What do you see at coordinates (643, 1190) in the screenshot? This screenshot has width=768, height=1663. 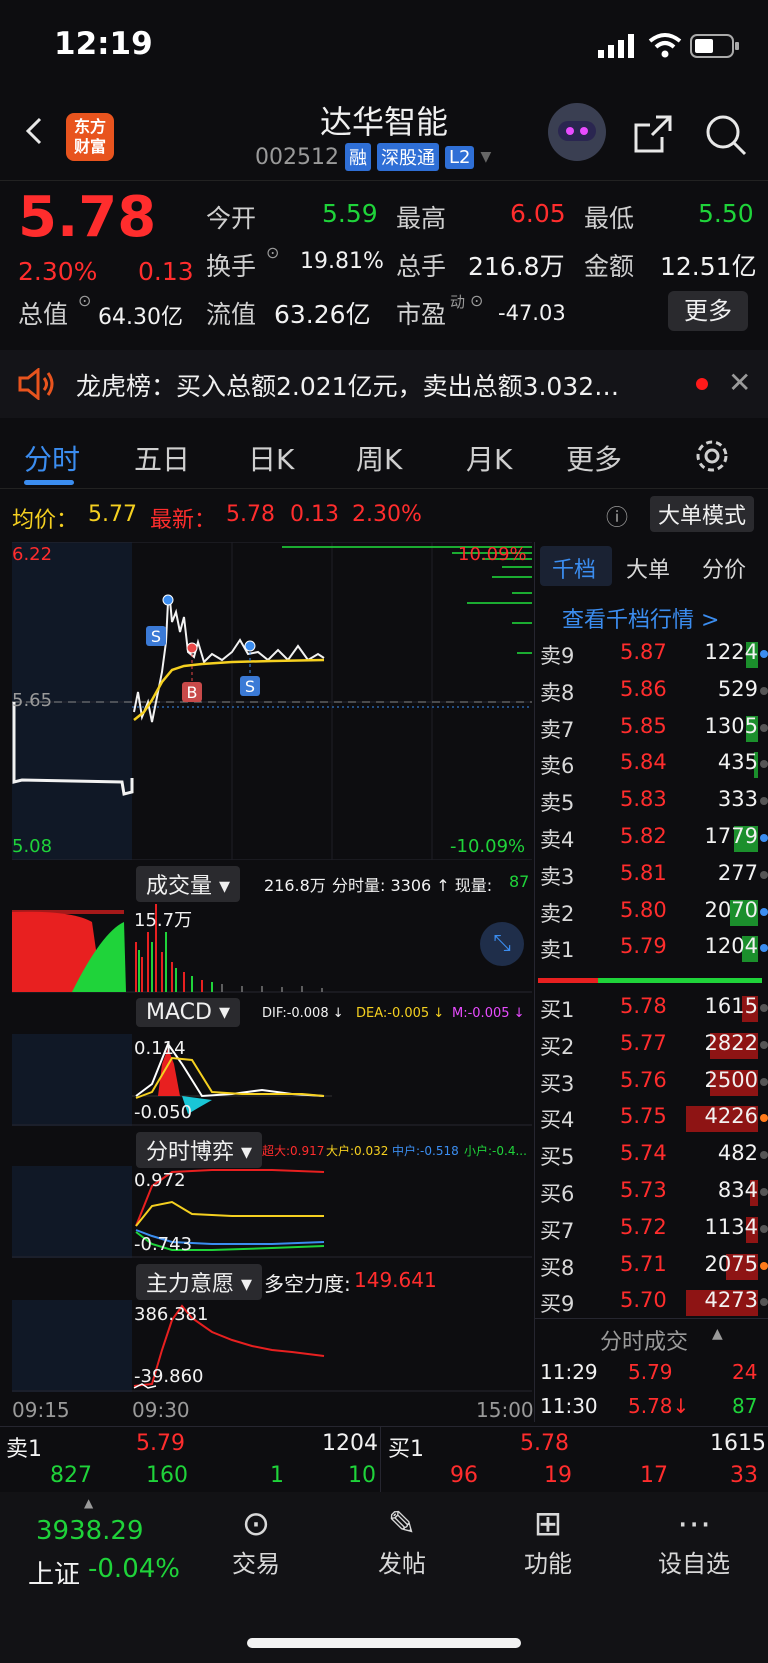 I see `row-price: 5.73` at bounding box center [643, 1190].